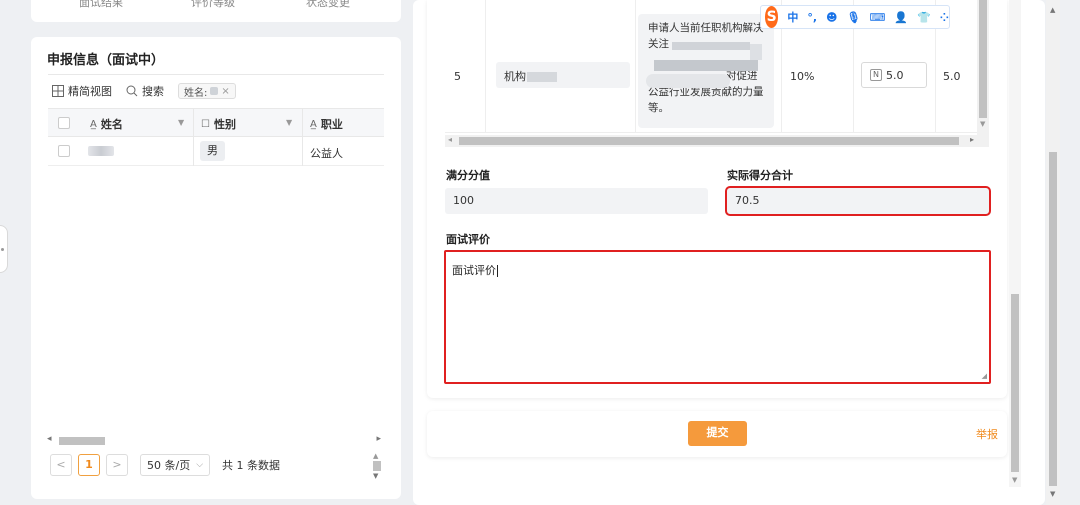 The width and height of the screenshot is (1080, 505). What do you see at coordinates (106, 60) in the screenshot?
I see `declaration-title: 申报信息（面试中）` at bounding box center [106, 60].